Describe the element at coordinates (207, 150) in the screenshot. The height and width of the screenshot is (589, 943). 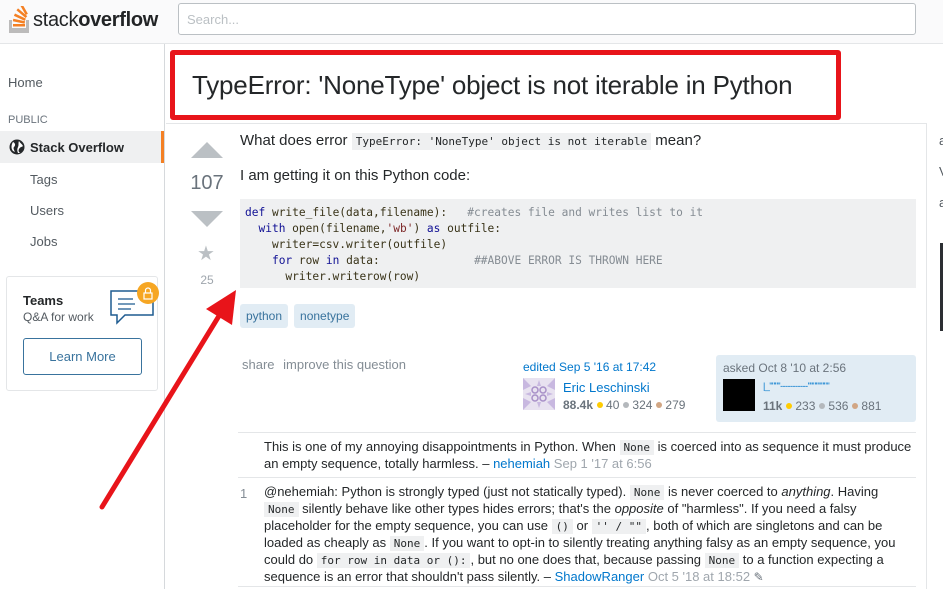
I see `upvote-arrow-icon` at that location.